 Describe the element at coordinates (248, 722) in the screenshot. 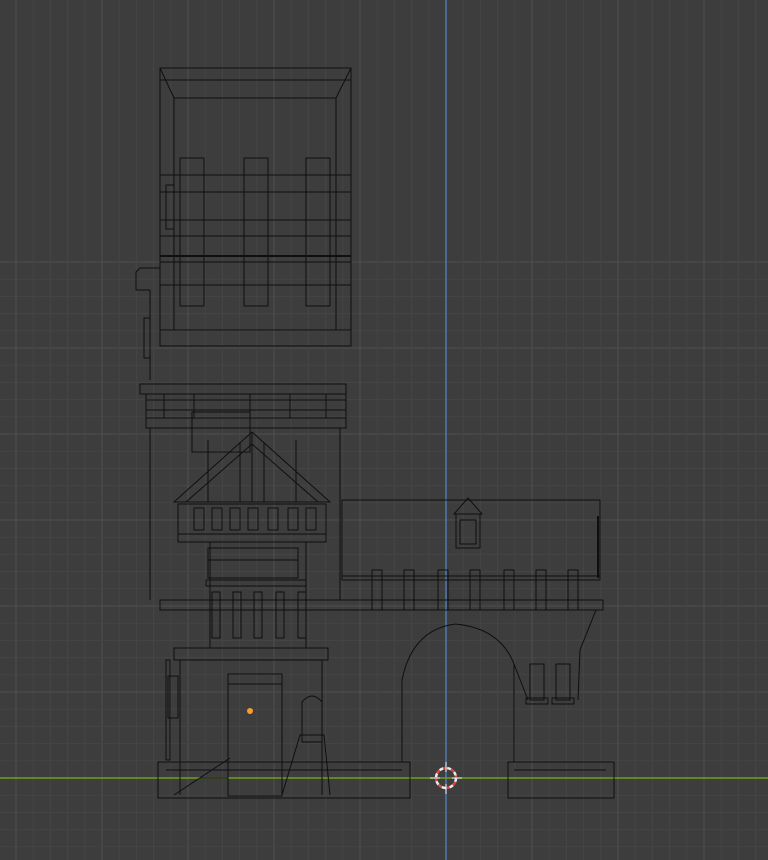

I see `ground-floor` at that location.